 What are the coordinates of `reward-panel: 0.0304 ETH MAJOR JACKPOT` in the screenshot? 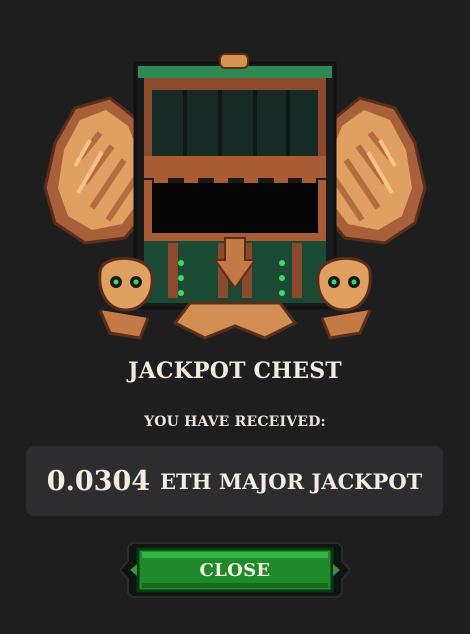 It's located at (234, 481).